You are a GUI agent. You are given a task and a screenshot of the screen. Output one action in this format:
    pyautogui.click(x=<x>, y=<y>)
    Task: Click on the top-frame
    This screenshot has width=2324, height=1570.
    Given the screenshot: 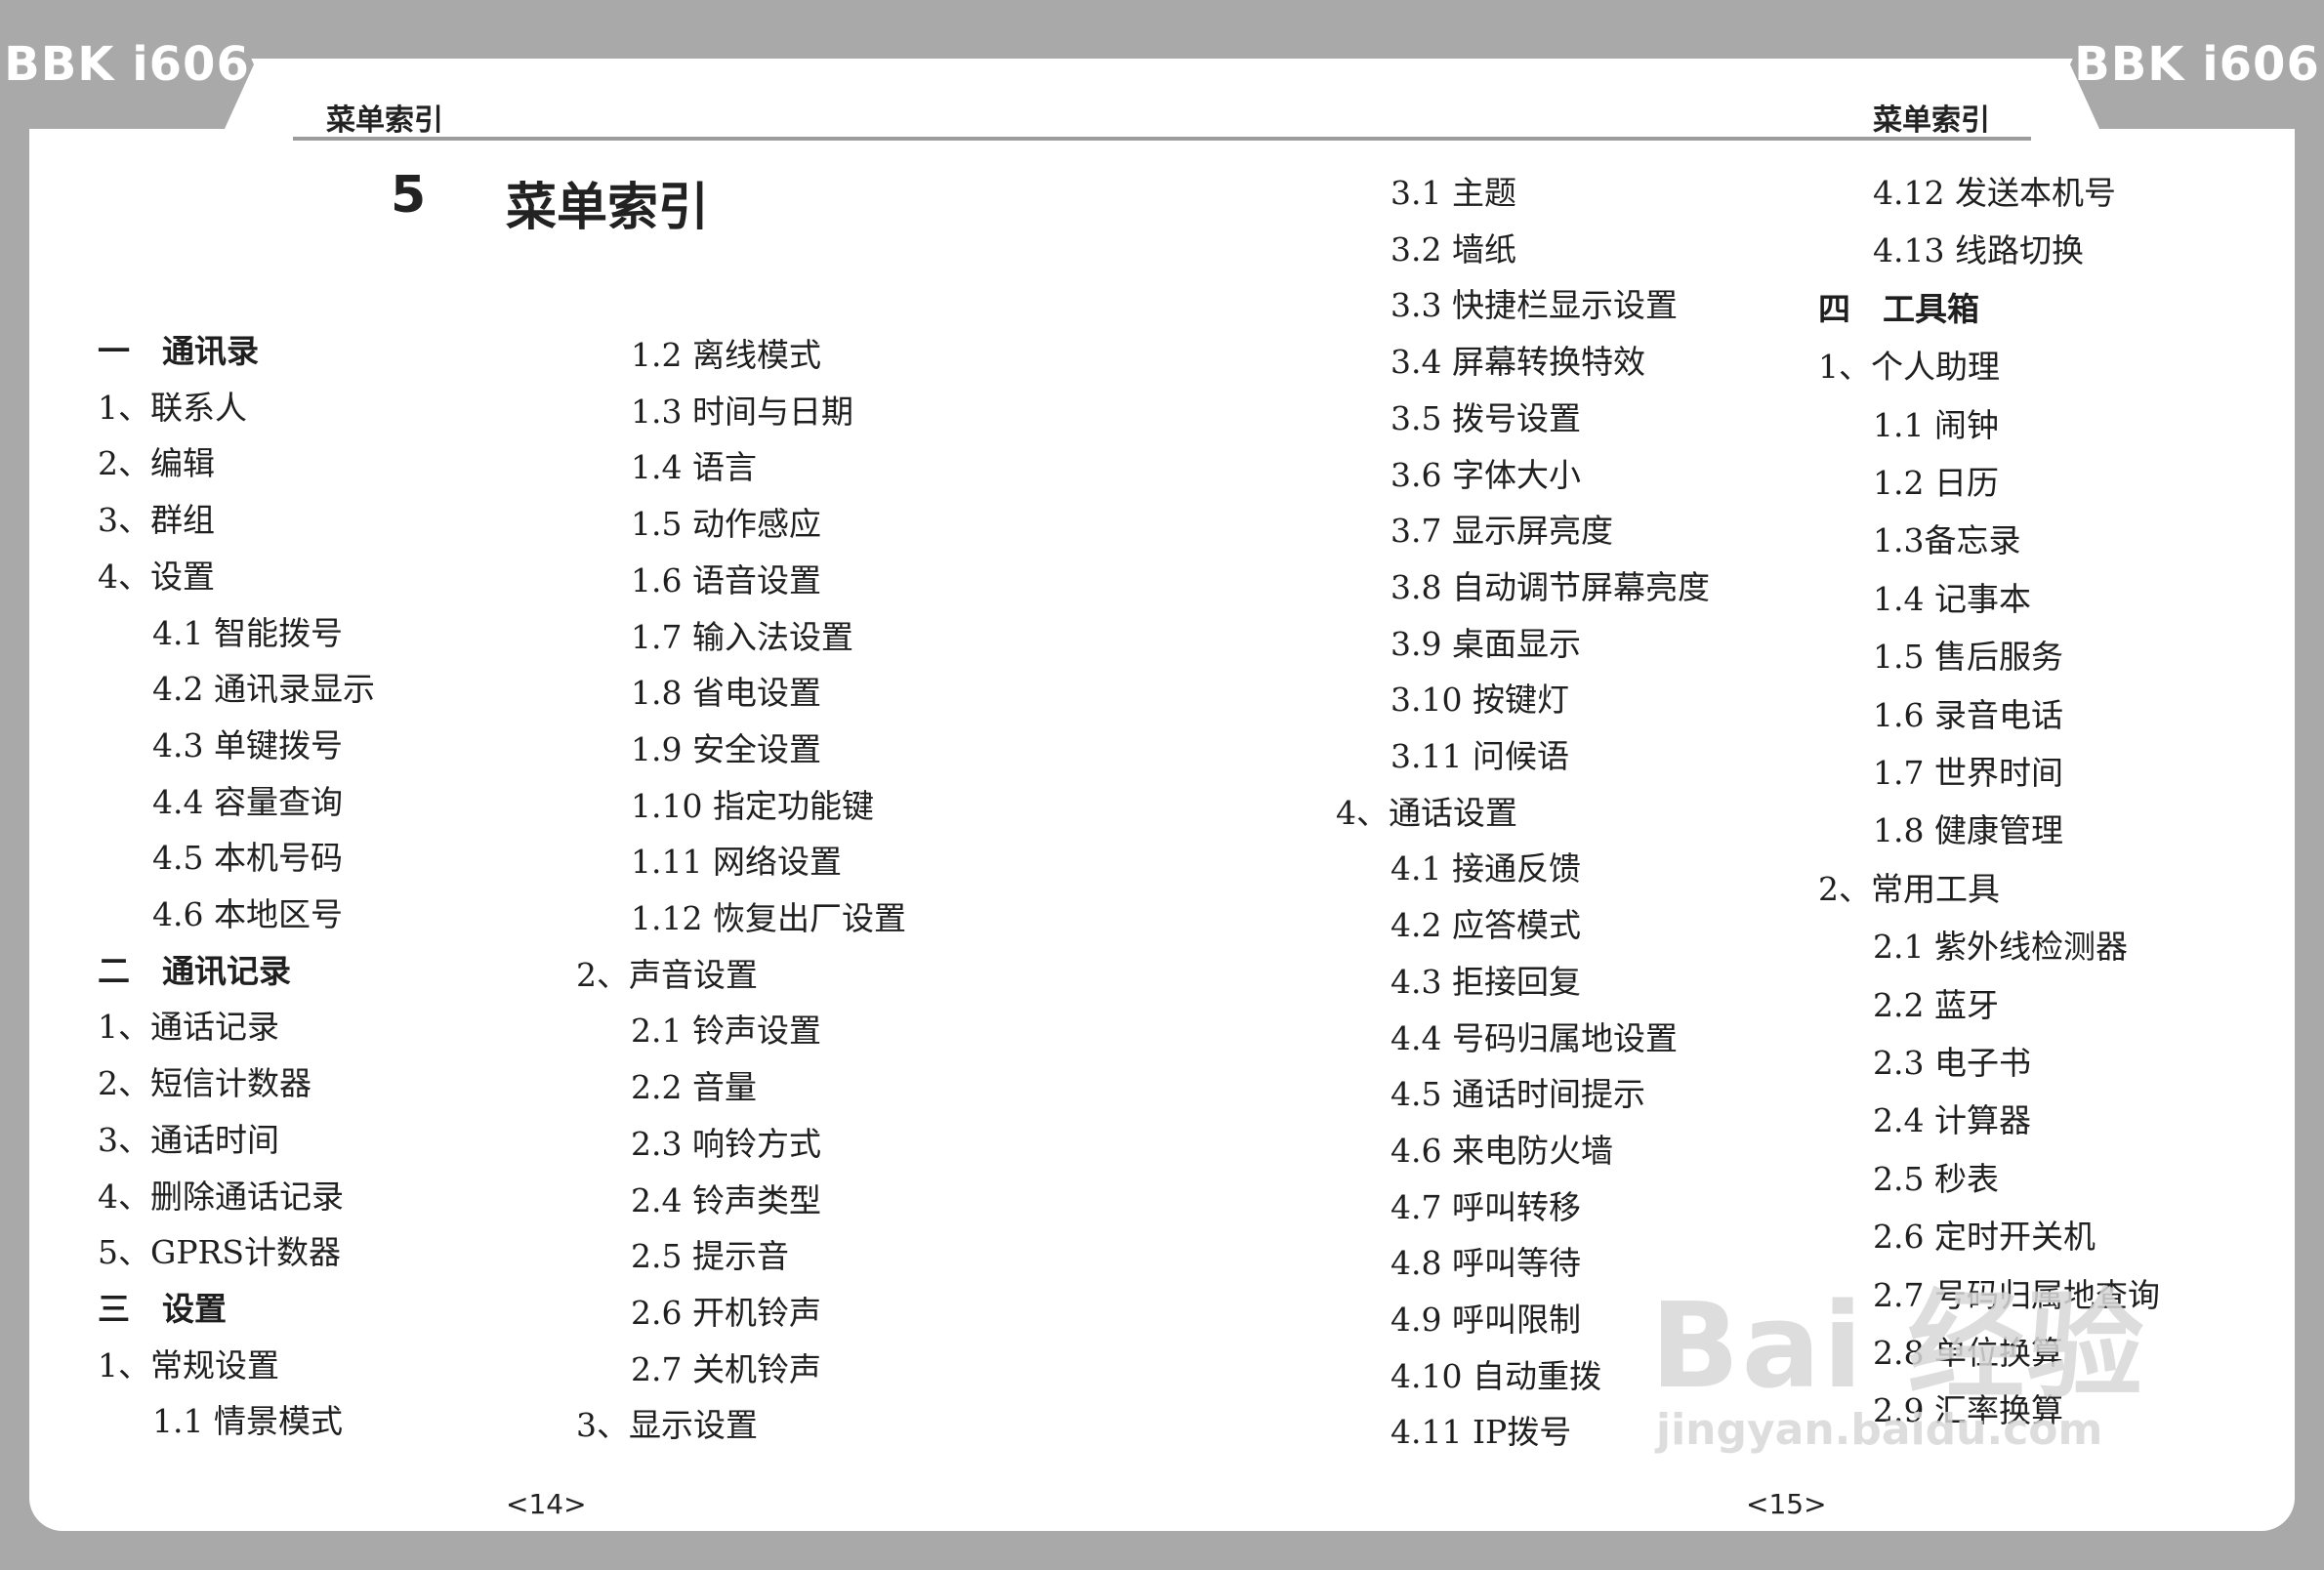 What is the action you would take?
    pyautogui.click(x=1162, y=29)
    